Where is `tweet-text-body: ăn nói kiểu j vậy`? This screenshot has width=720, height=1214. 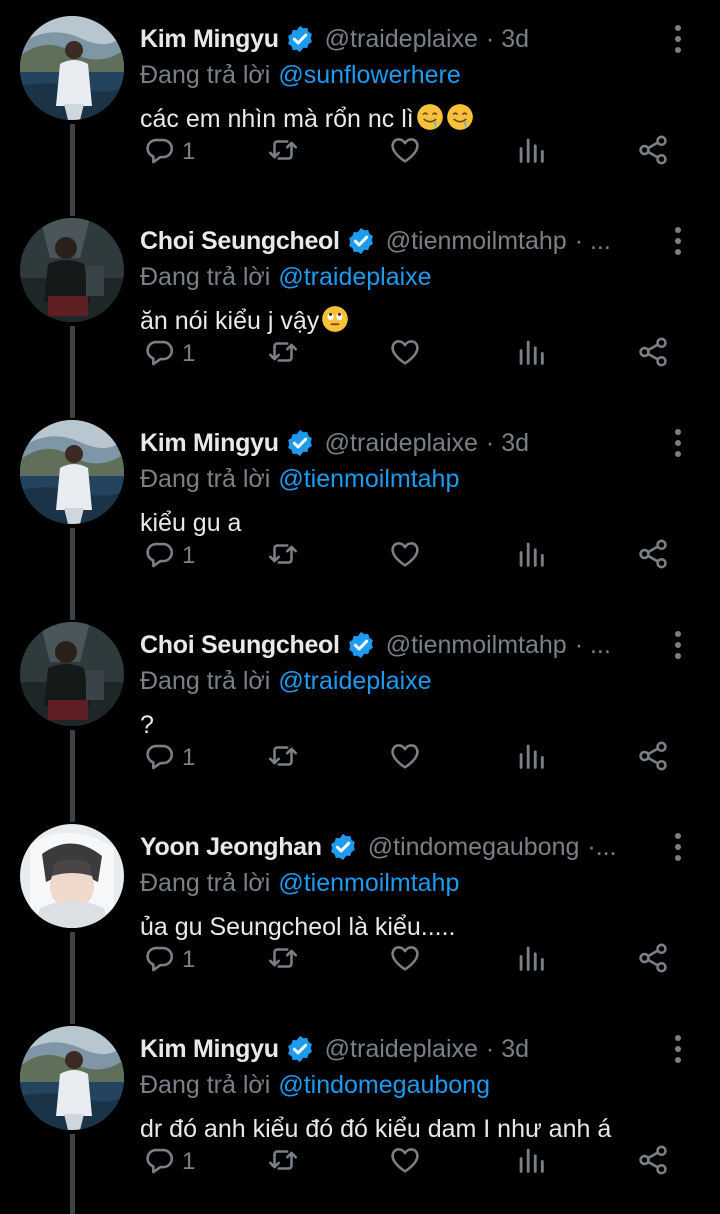 tweet-text-body: ăn nói kiểu j vậy is located at coordinates (230, 321).